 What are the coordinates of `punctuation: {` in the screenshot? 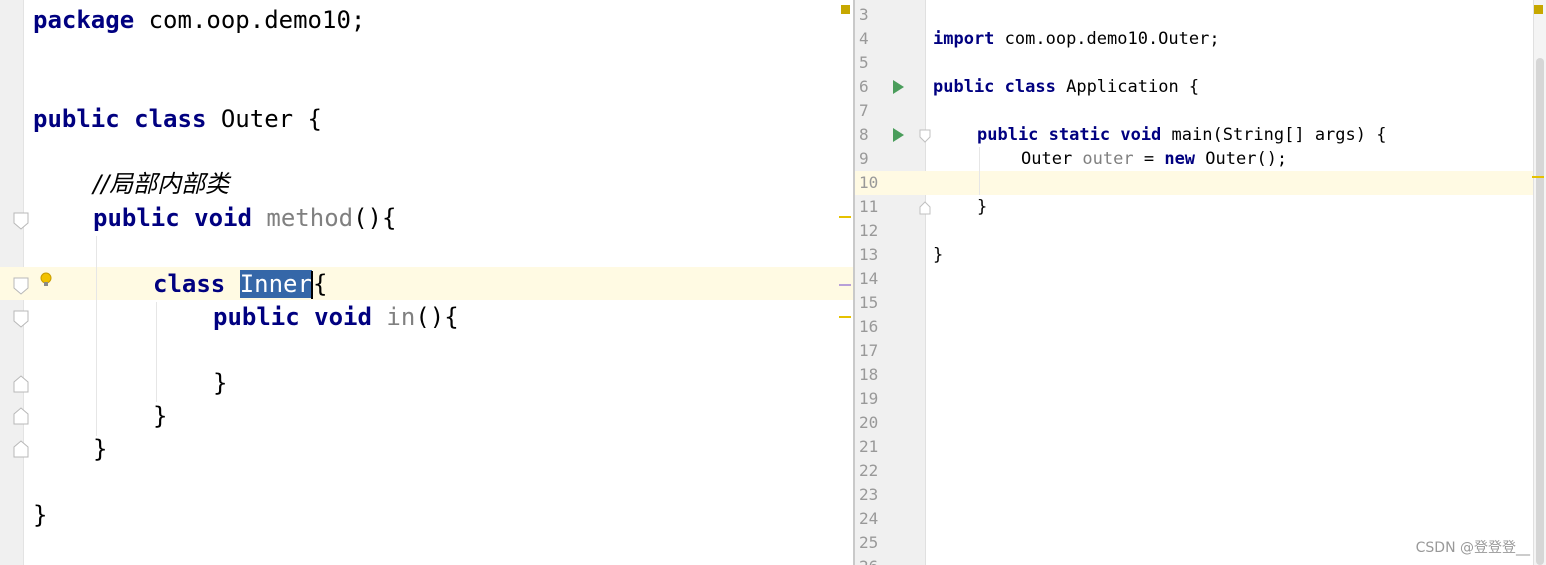 It's located at (320, 284).